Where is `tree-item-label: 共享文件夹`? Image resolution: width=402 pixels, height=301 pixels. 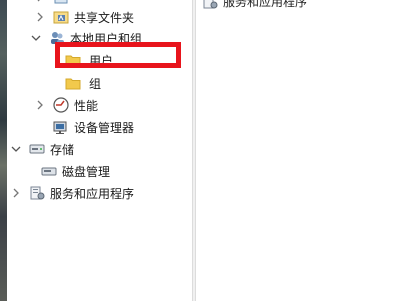
tree-item-label: 共享文件夹 is located at coordinates (104, 17).